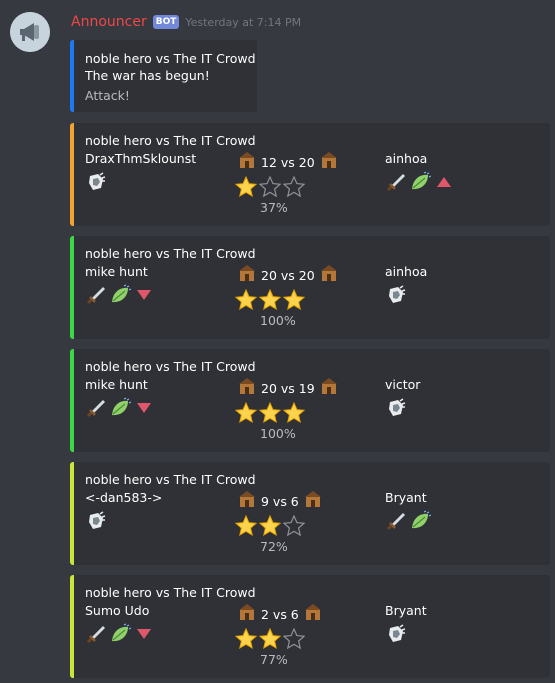 The width and height of the screenshot is (555, 683). I want to click on townhall-matchup: 9 vs 6, so click(280, 501).